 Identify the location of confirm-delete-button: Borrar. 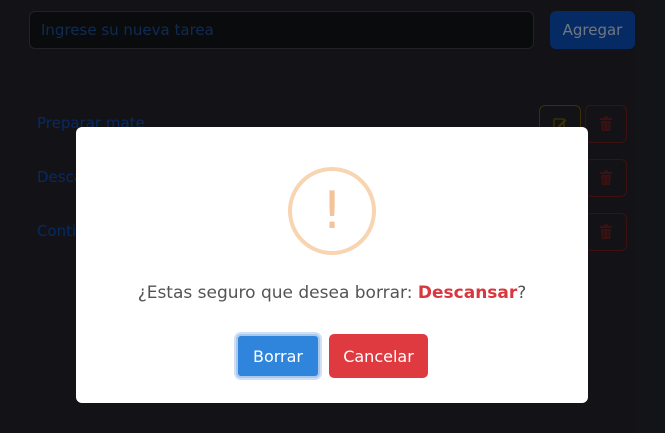
(278, 356).